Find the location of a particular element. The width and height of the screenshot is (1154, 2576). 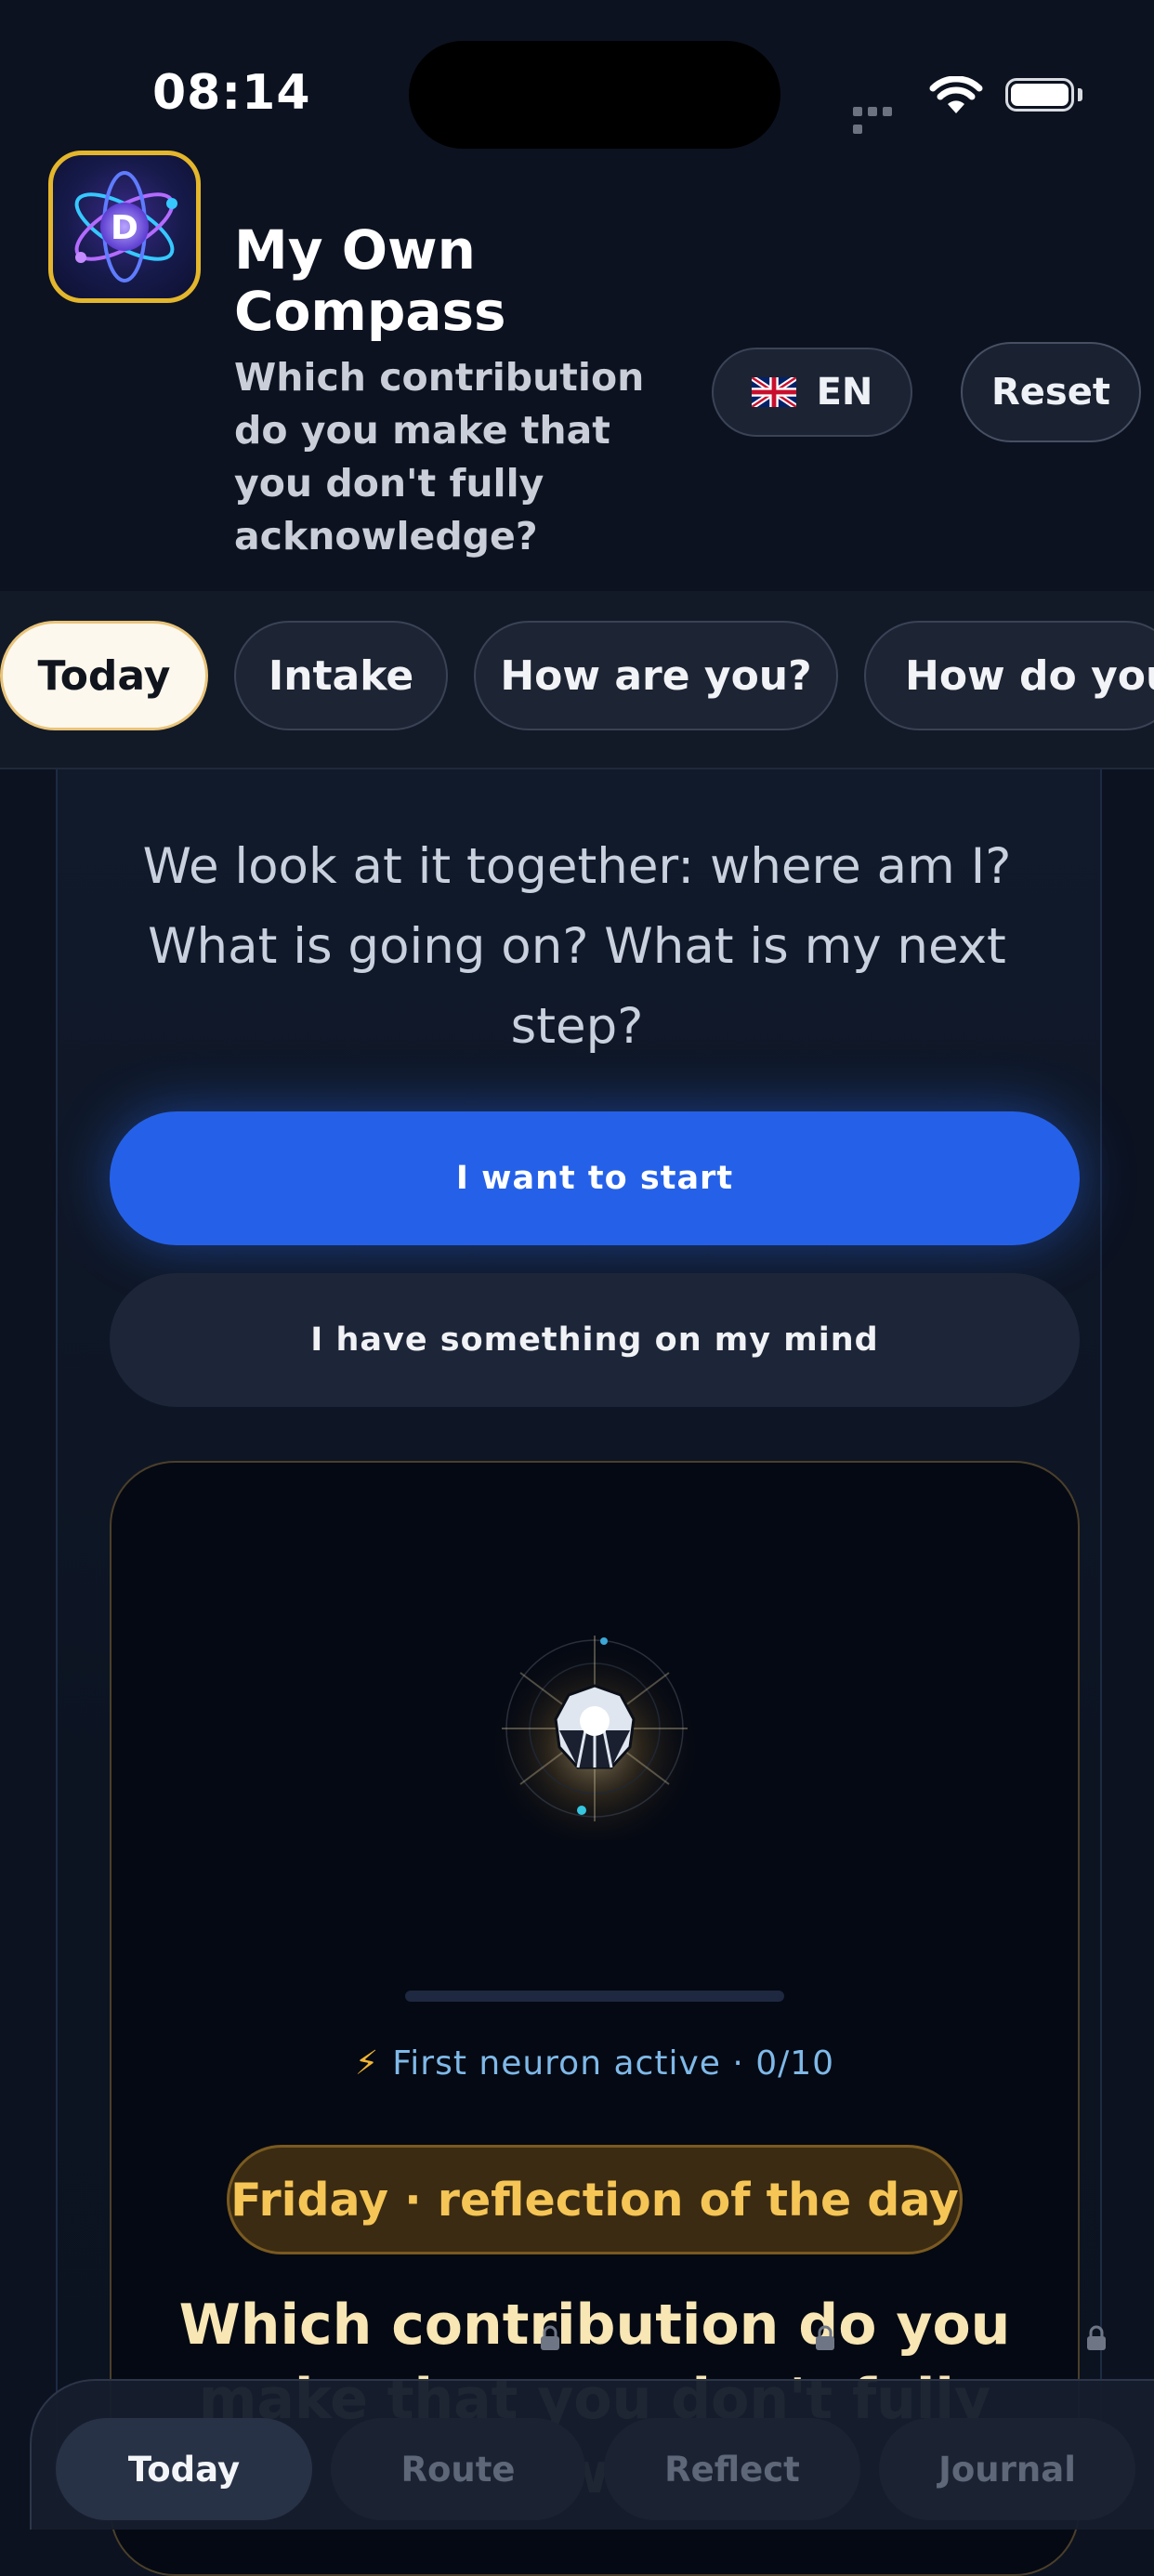

dynamic-island is located at coordinates (595, 95).